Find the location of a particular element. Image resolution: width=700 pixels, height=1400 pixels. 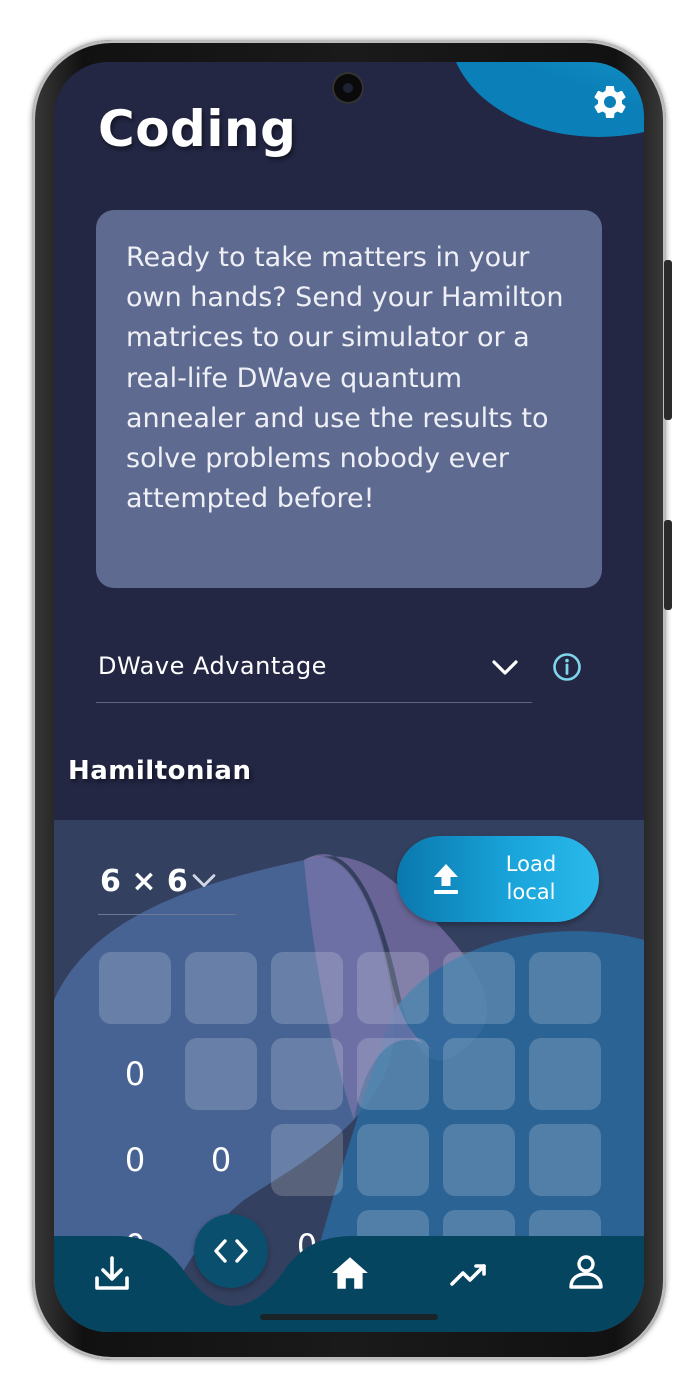

user-icon is located at coordinates (586, 1272).